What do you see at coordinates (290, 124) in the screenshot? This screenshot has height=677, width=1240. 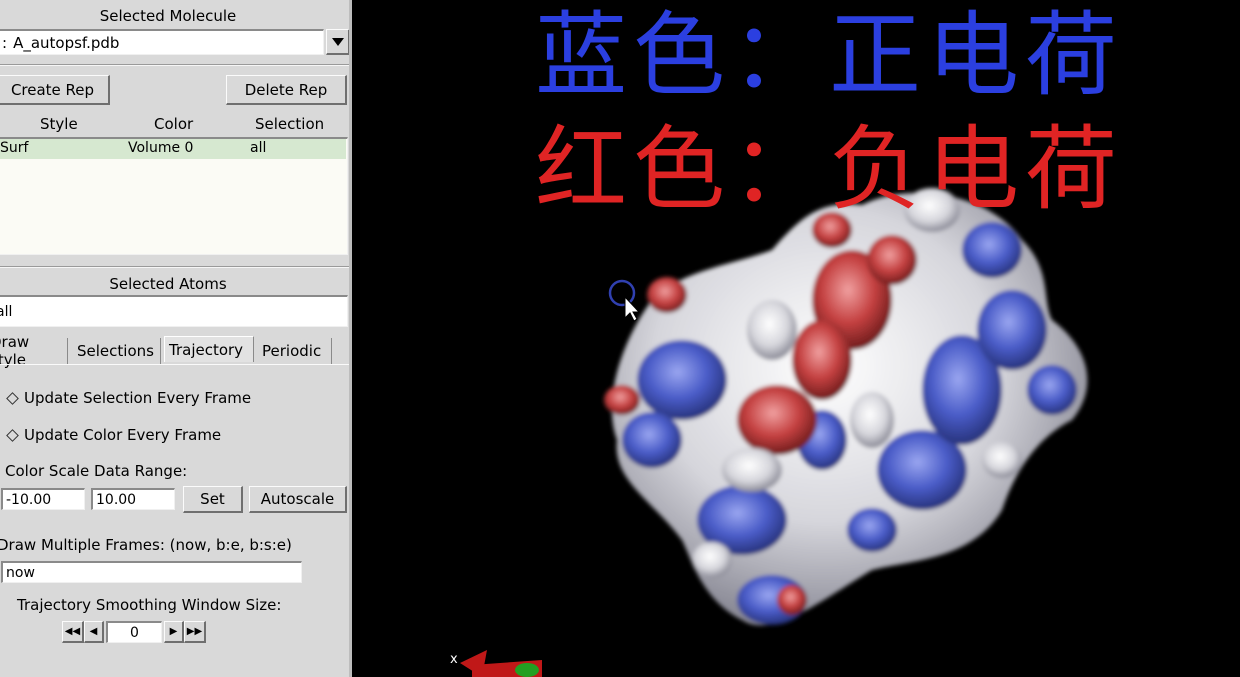 I see `rep-header-selection: Selection` at bounding box center [290, 124].